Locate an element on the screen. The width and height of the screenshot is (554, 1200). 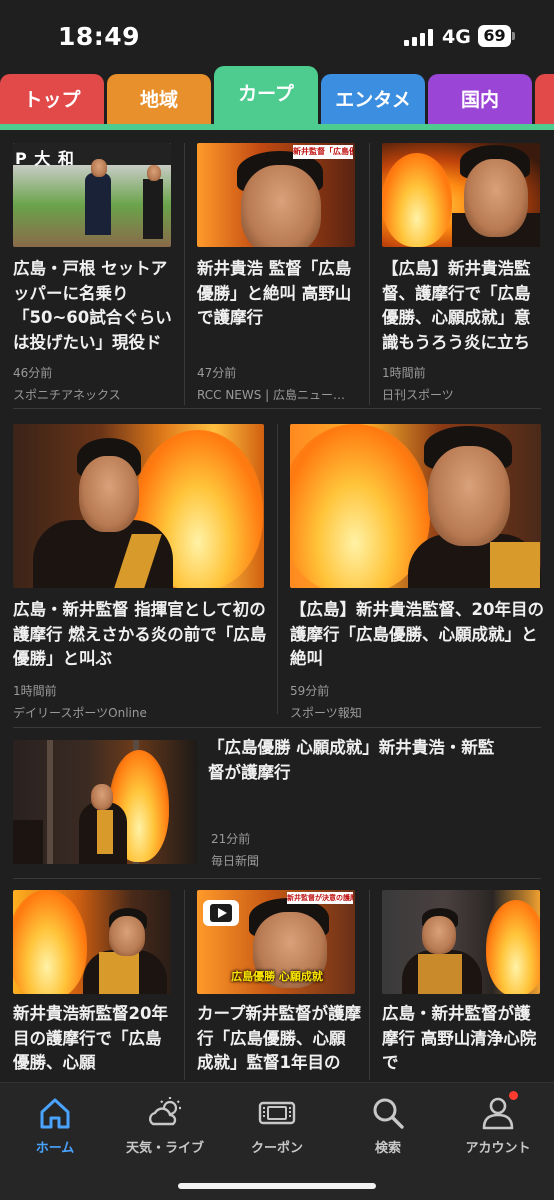
nav-label: ホーム is located at coordinates (55, 1148).